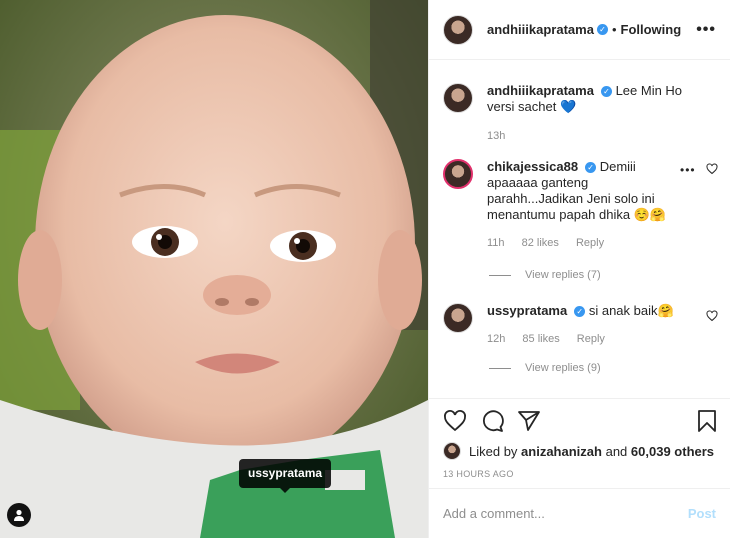 The height and width of the screenshot is (538, 730). What do you see at coordinates (458, 98) in the screenshot?
I see `caption-avatar` at bounding box center [458, 98].